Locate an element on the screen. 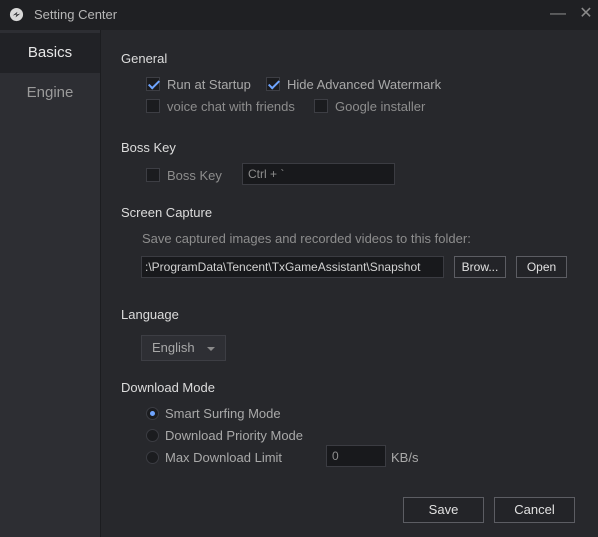 The height and width of the screenshot is (537, 598). cancel-button: Cancel is located at coordinates (534, 510).